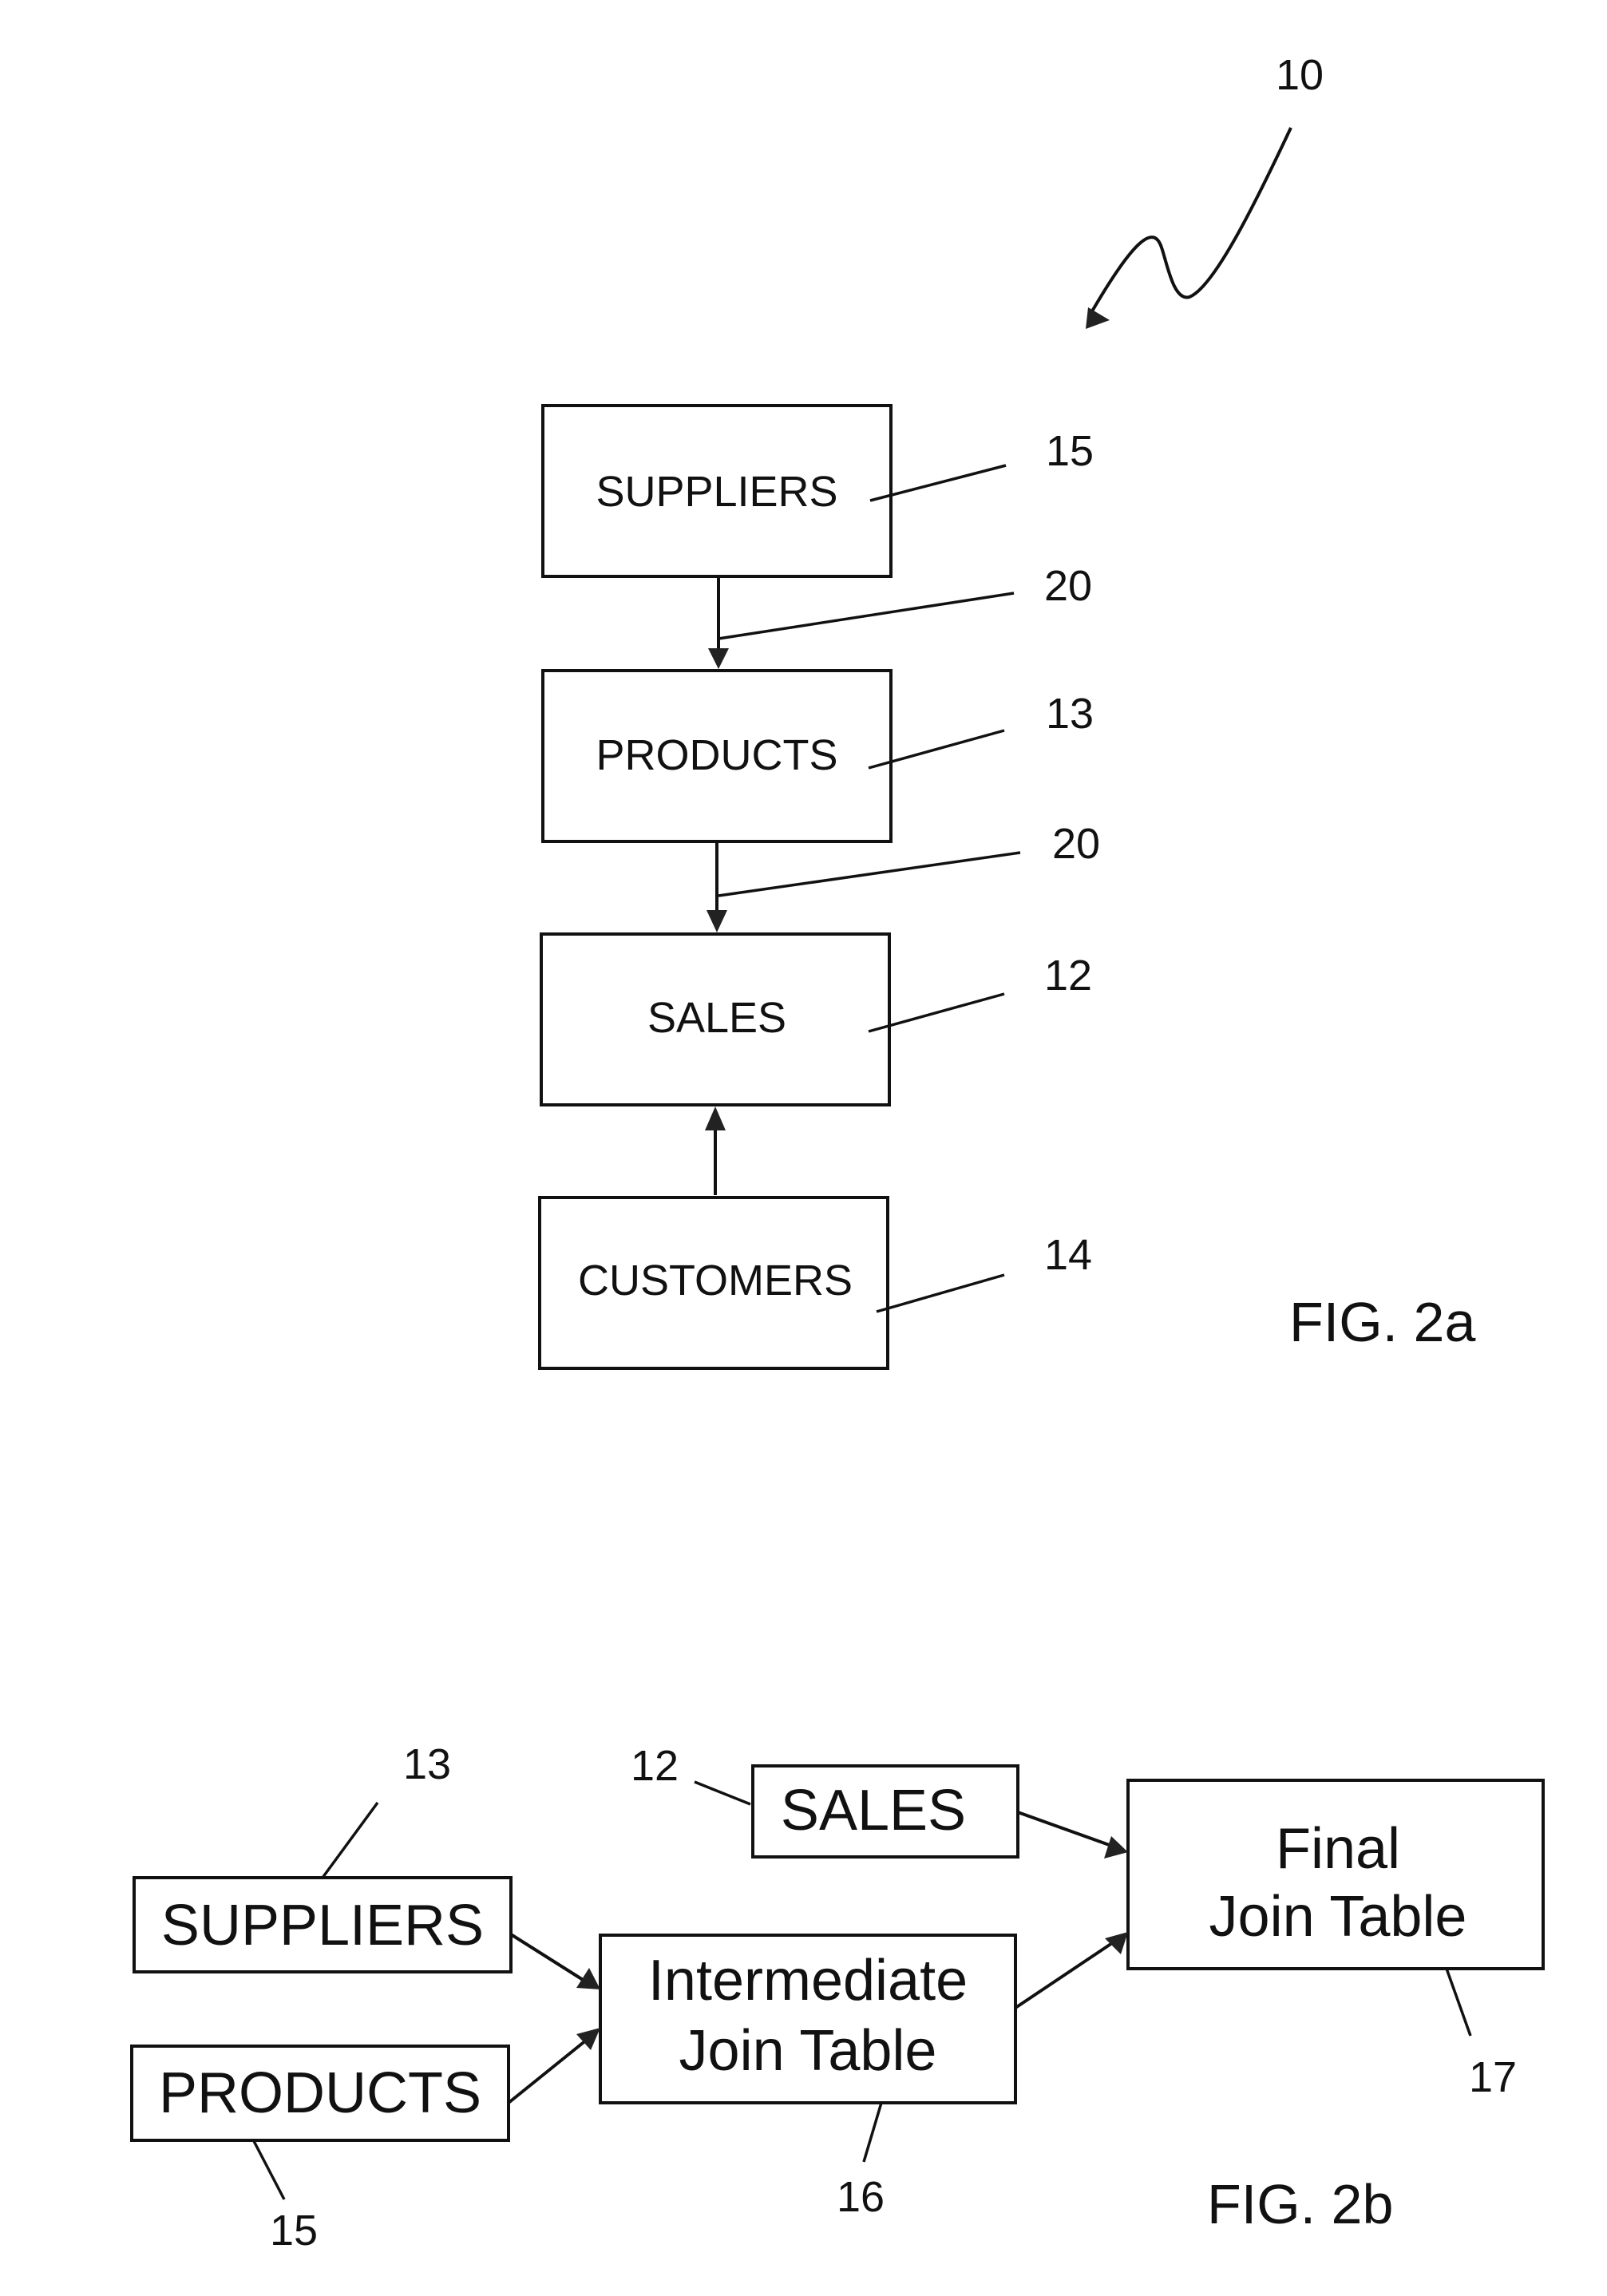 This screenshot has width=1607, height=2296. Describe the element at coordinates (866, 616) in the screenshot. I see `leader-line-20a` at that location.